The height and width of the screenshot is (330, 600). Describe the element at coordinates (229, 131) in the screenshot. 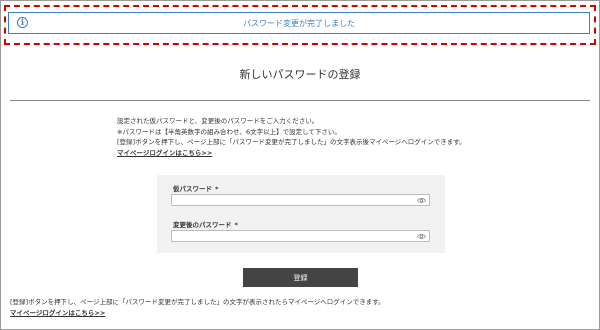

I see `instruction-line: ※パスワードは【半角英数字の組み合わせ、6文字以上】で設定して下さい。` at that location.